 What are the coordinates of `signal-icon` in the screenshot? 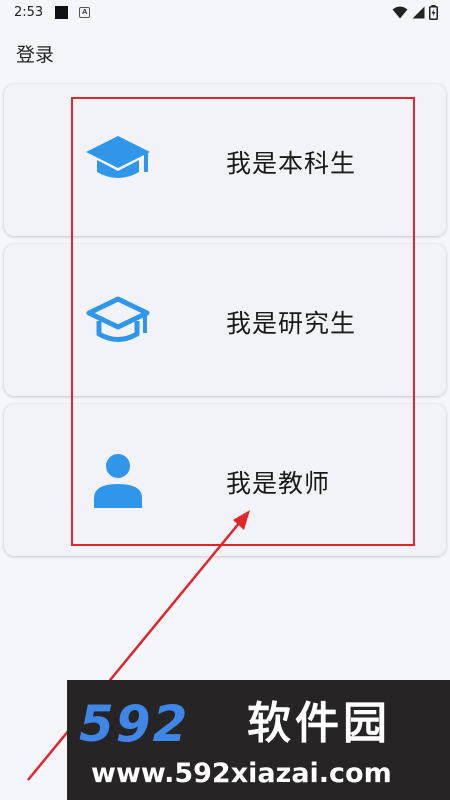 It's located at (418, 12).